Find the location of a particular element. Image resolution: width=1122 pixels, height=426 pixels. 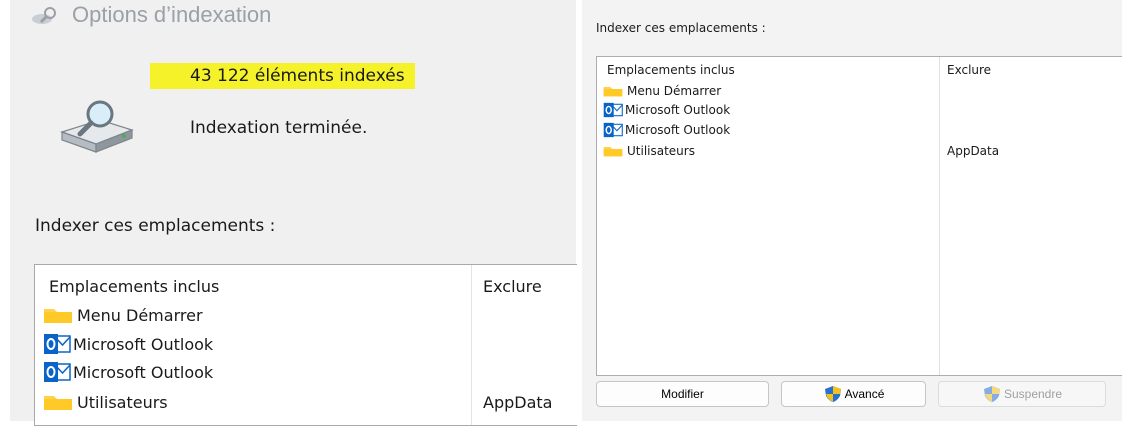

advanced-button-label: Avancé is located at coordinates (864, 394).